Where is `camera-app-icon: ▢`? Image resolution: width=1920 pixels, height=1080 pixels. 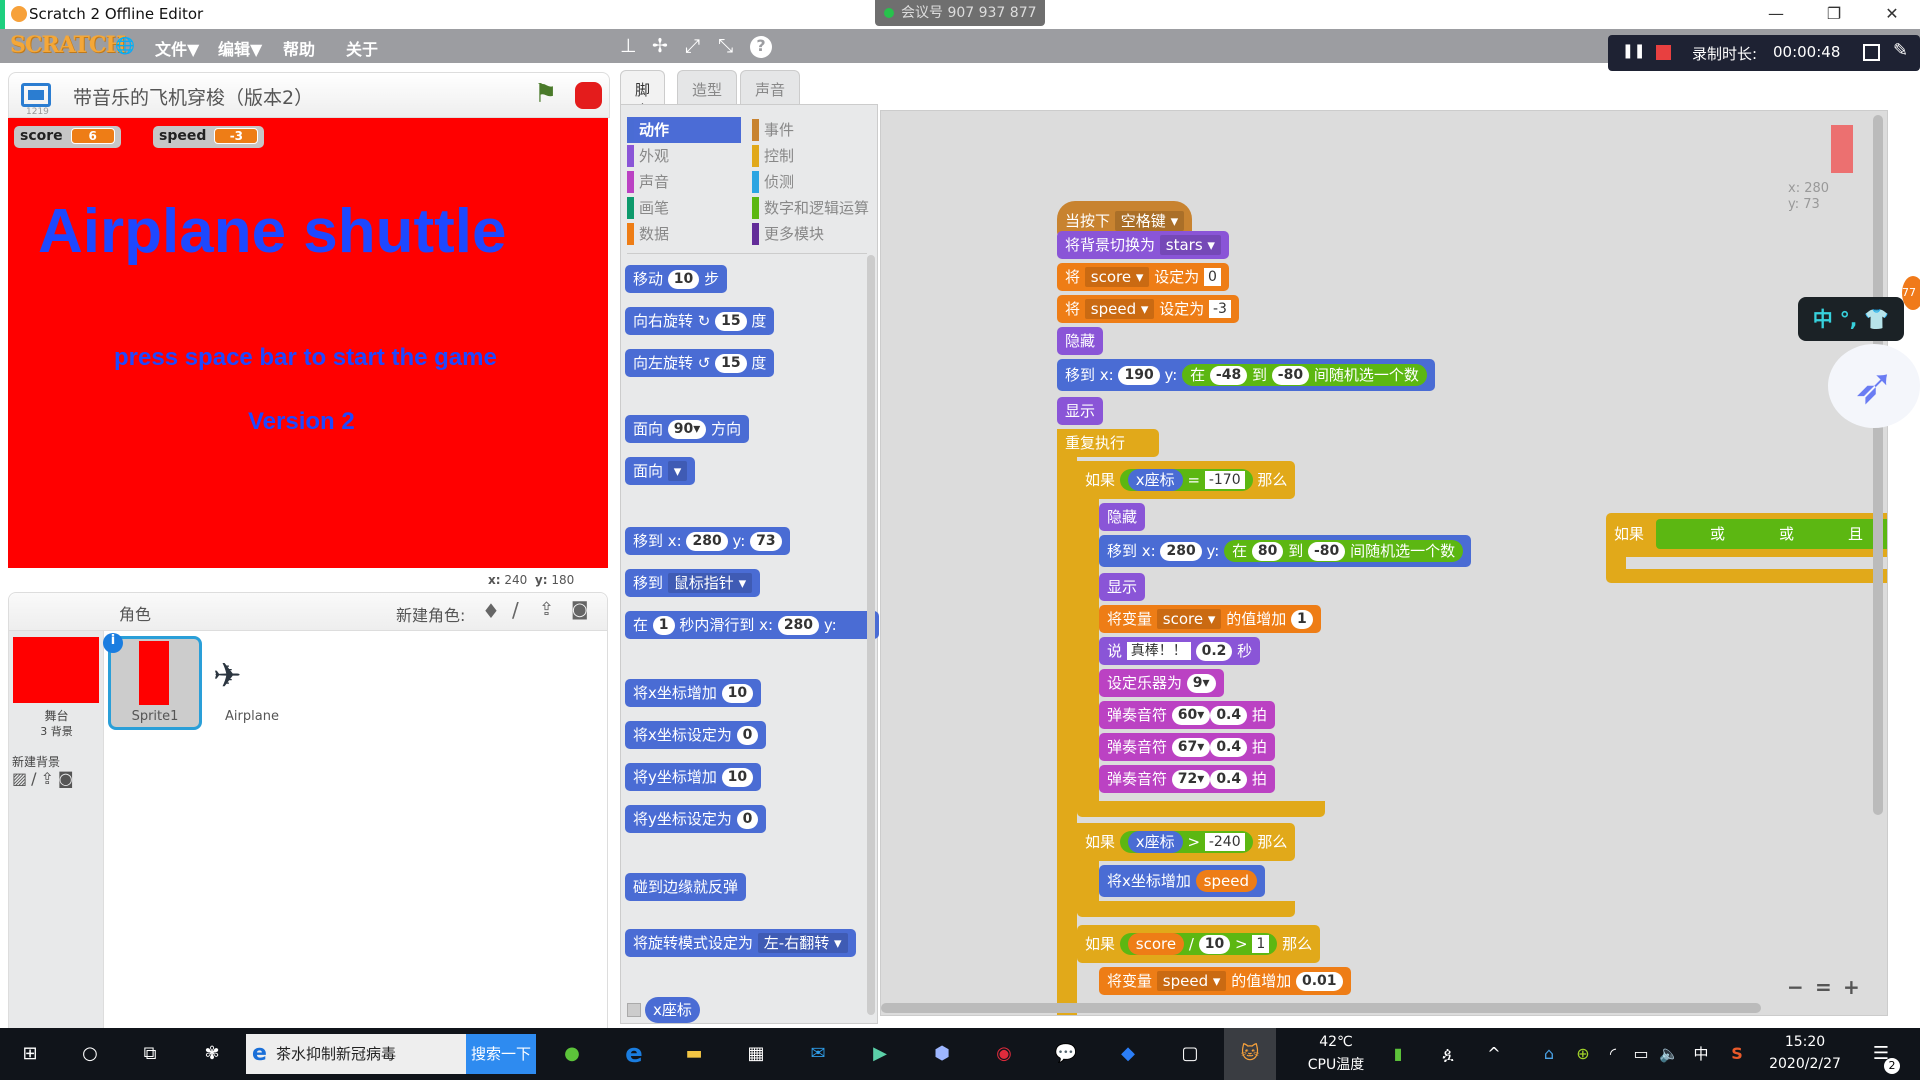
camera-app-icon: ▢ is located at coordinates (1190, 1054).